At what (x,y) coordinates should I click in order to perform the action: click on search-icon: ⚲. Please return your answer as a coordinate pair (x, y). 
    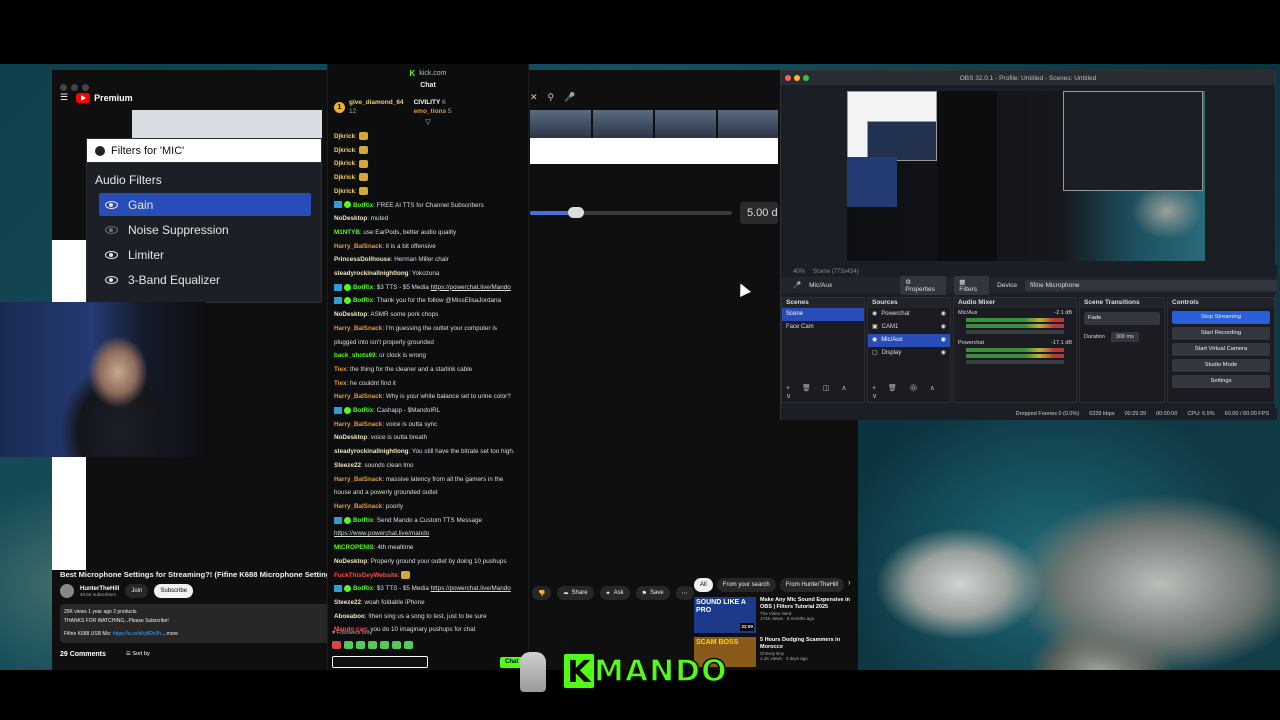
    Looking at the image, I should click on (551, 97).